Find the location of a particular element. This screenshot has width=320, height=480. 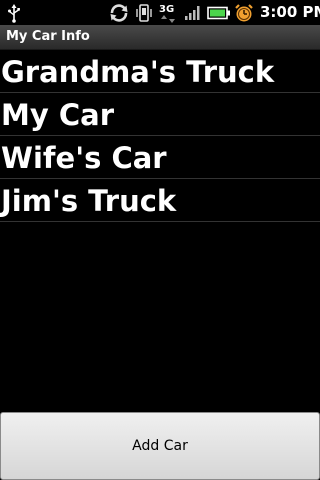

list-item-label: My Car is located at coordinates (58, 115).